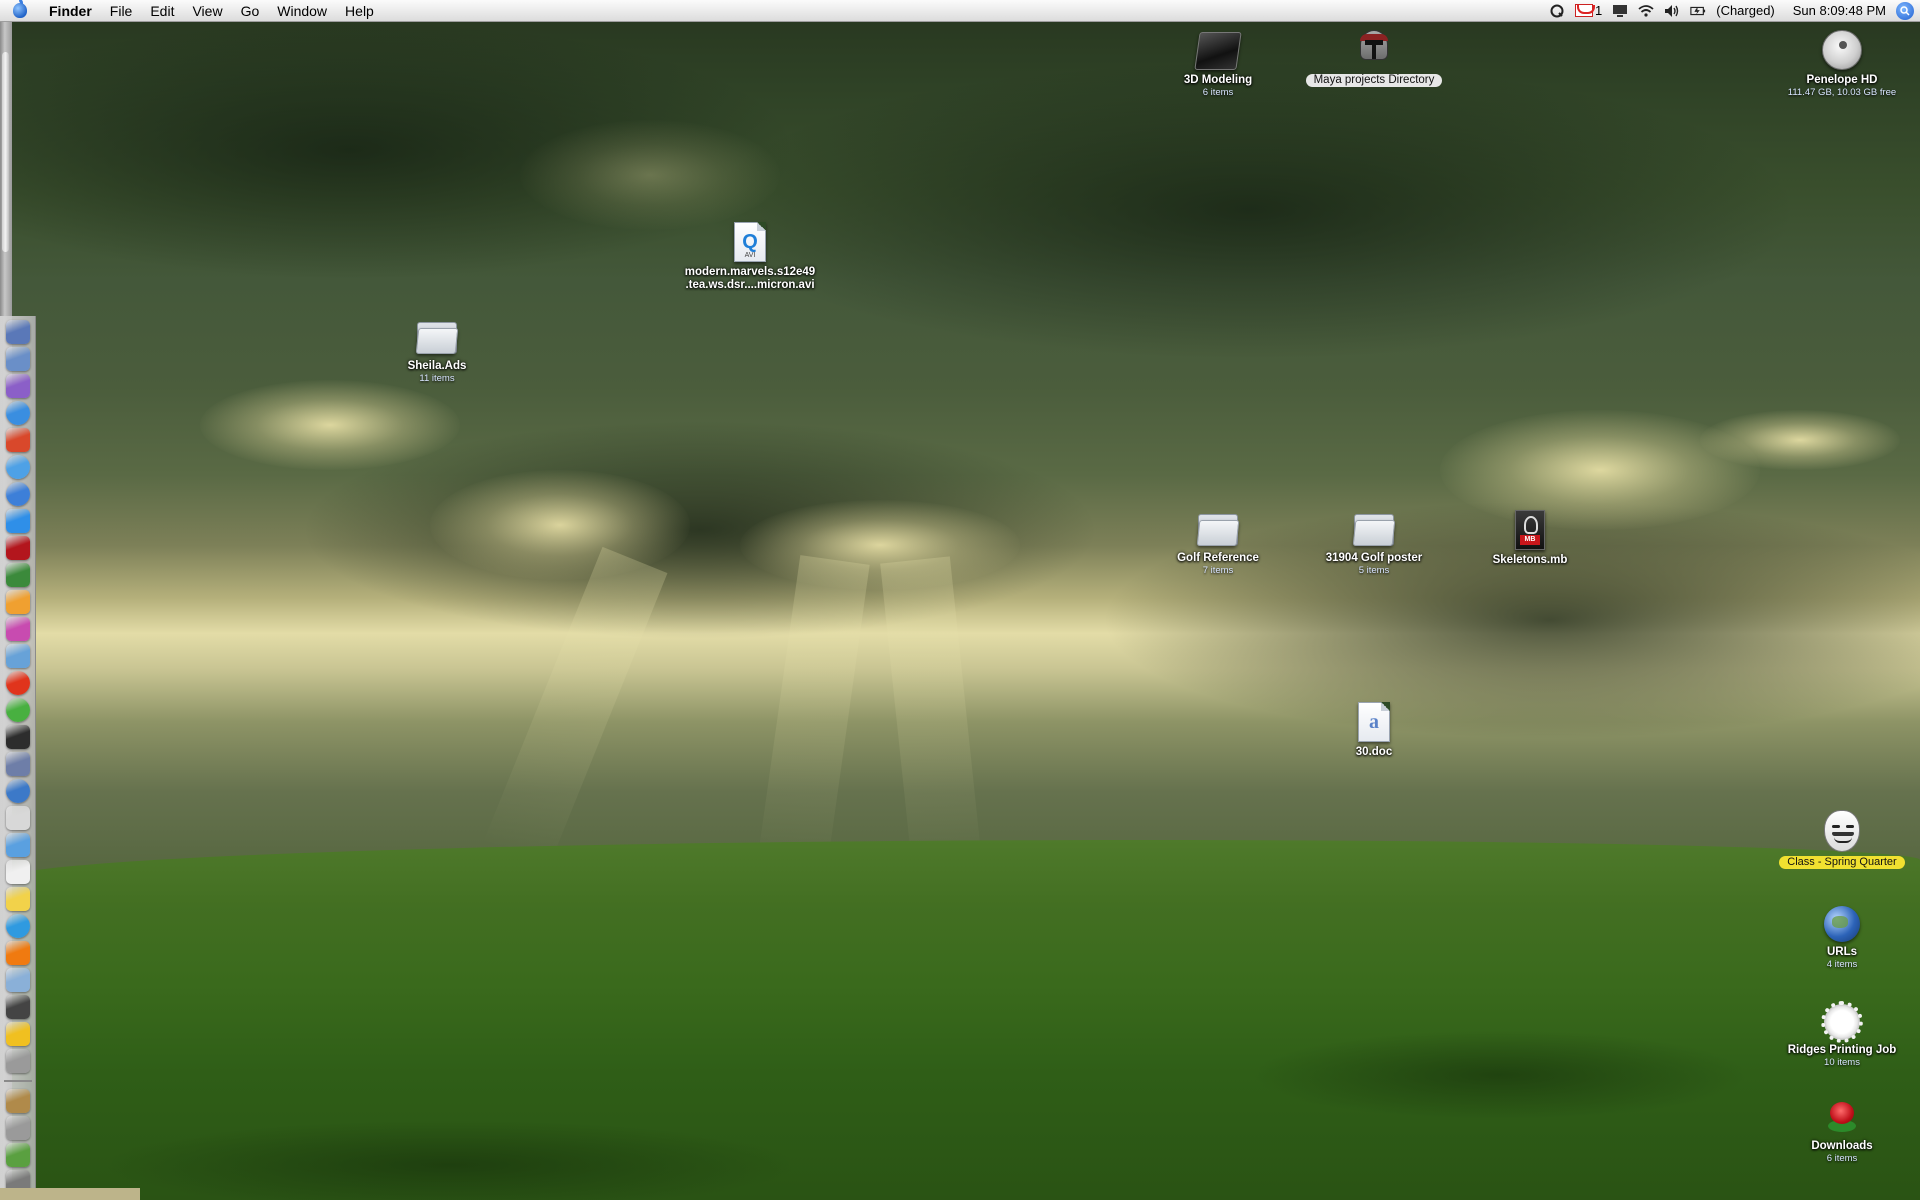 This screenshot has width=1920, height=1200. I want to click on display-icon, so click(1620, 11).